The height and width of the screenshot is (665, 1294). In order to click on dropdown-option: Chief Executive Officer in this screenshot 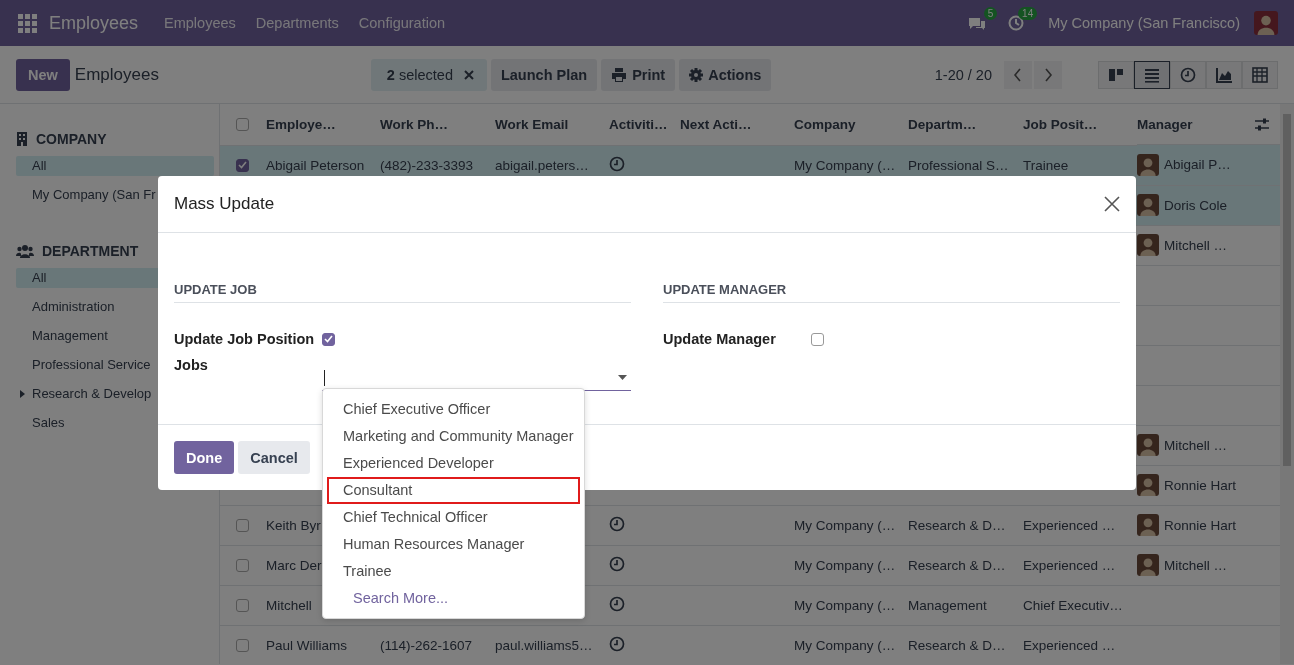, I will do `click(453, 409)`.